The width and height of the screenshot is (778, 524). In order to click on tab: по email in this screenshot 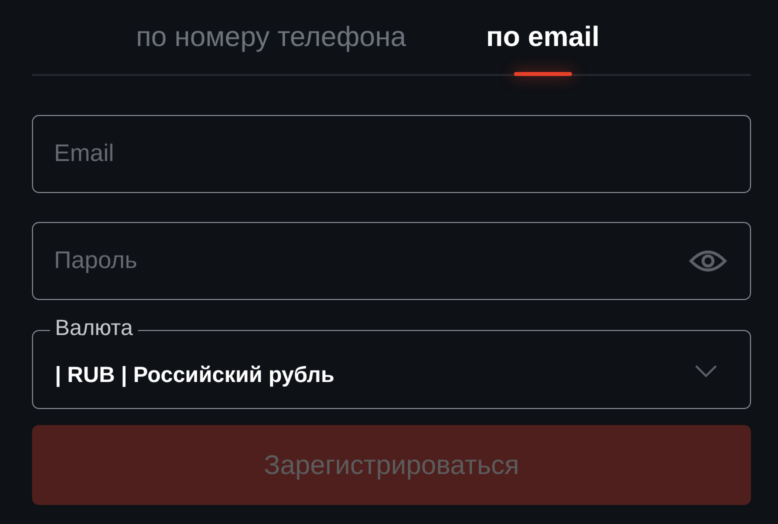, I will do `click(543, 37)`.